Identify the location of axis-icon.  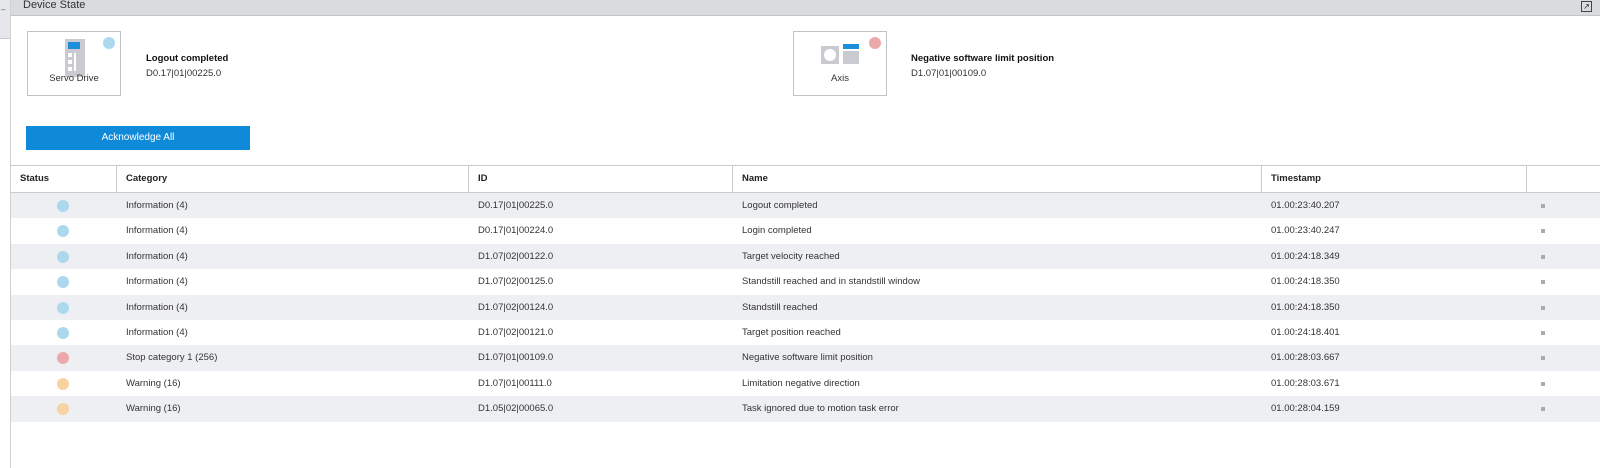
(840, 54).